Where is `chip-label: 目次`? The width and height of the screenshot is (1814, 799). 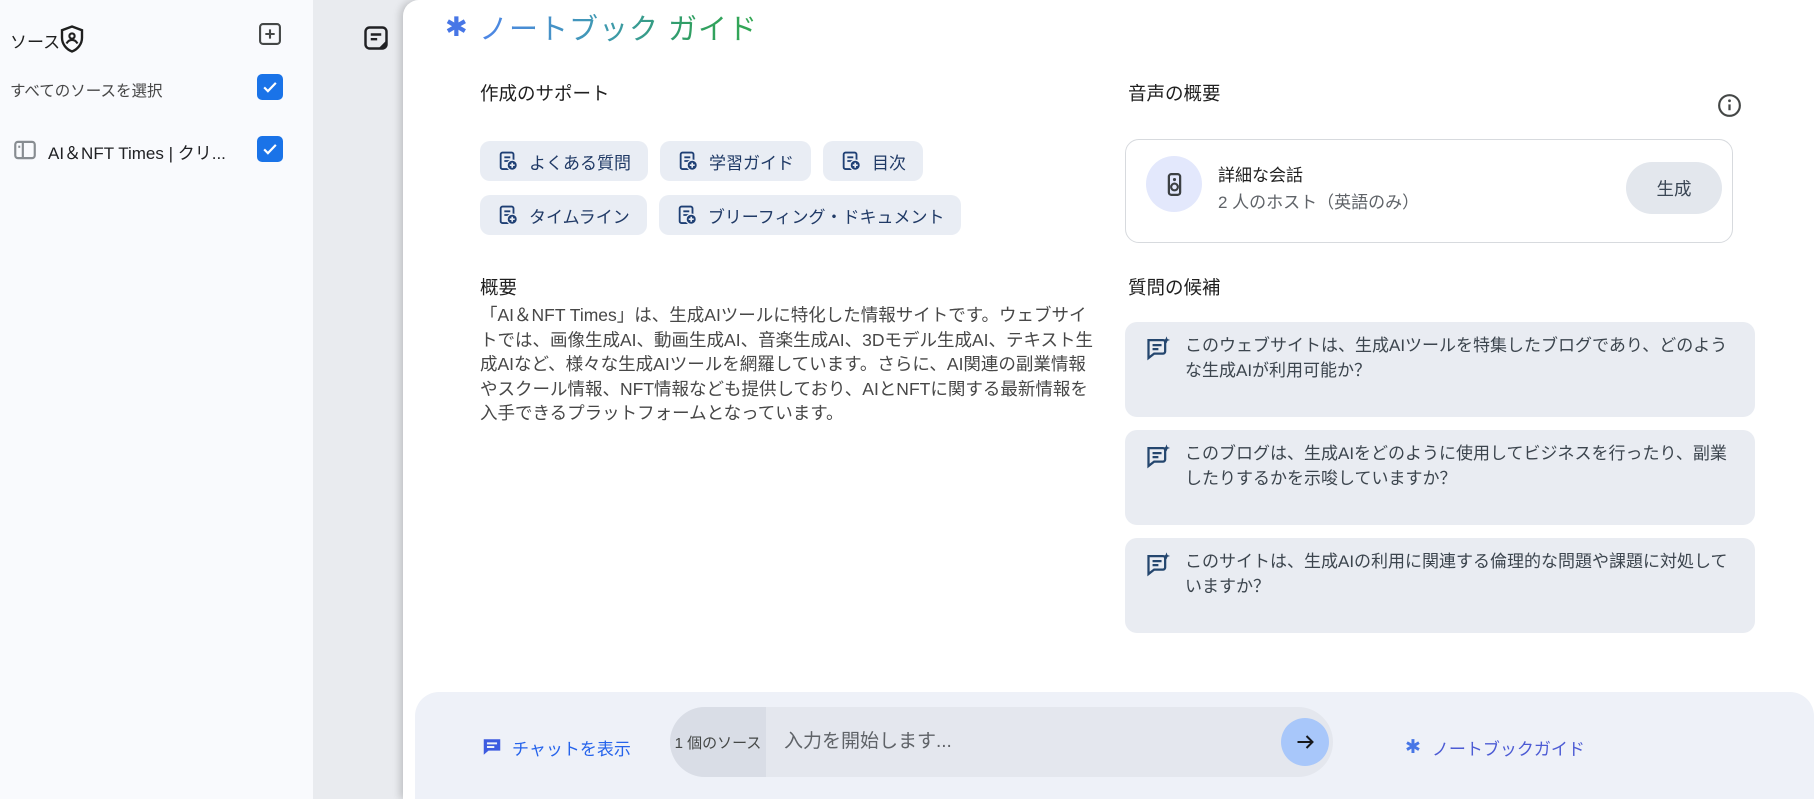 chip-label: 目次 is located at coordinates (889, 163).